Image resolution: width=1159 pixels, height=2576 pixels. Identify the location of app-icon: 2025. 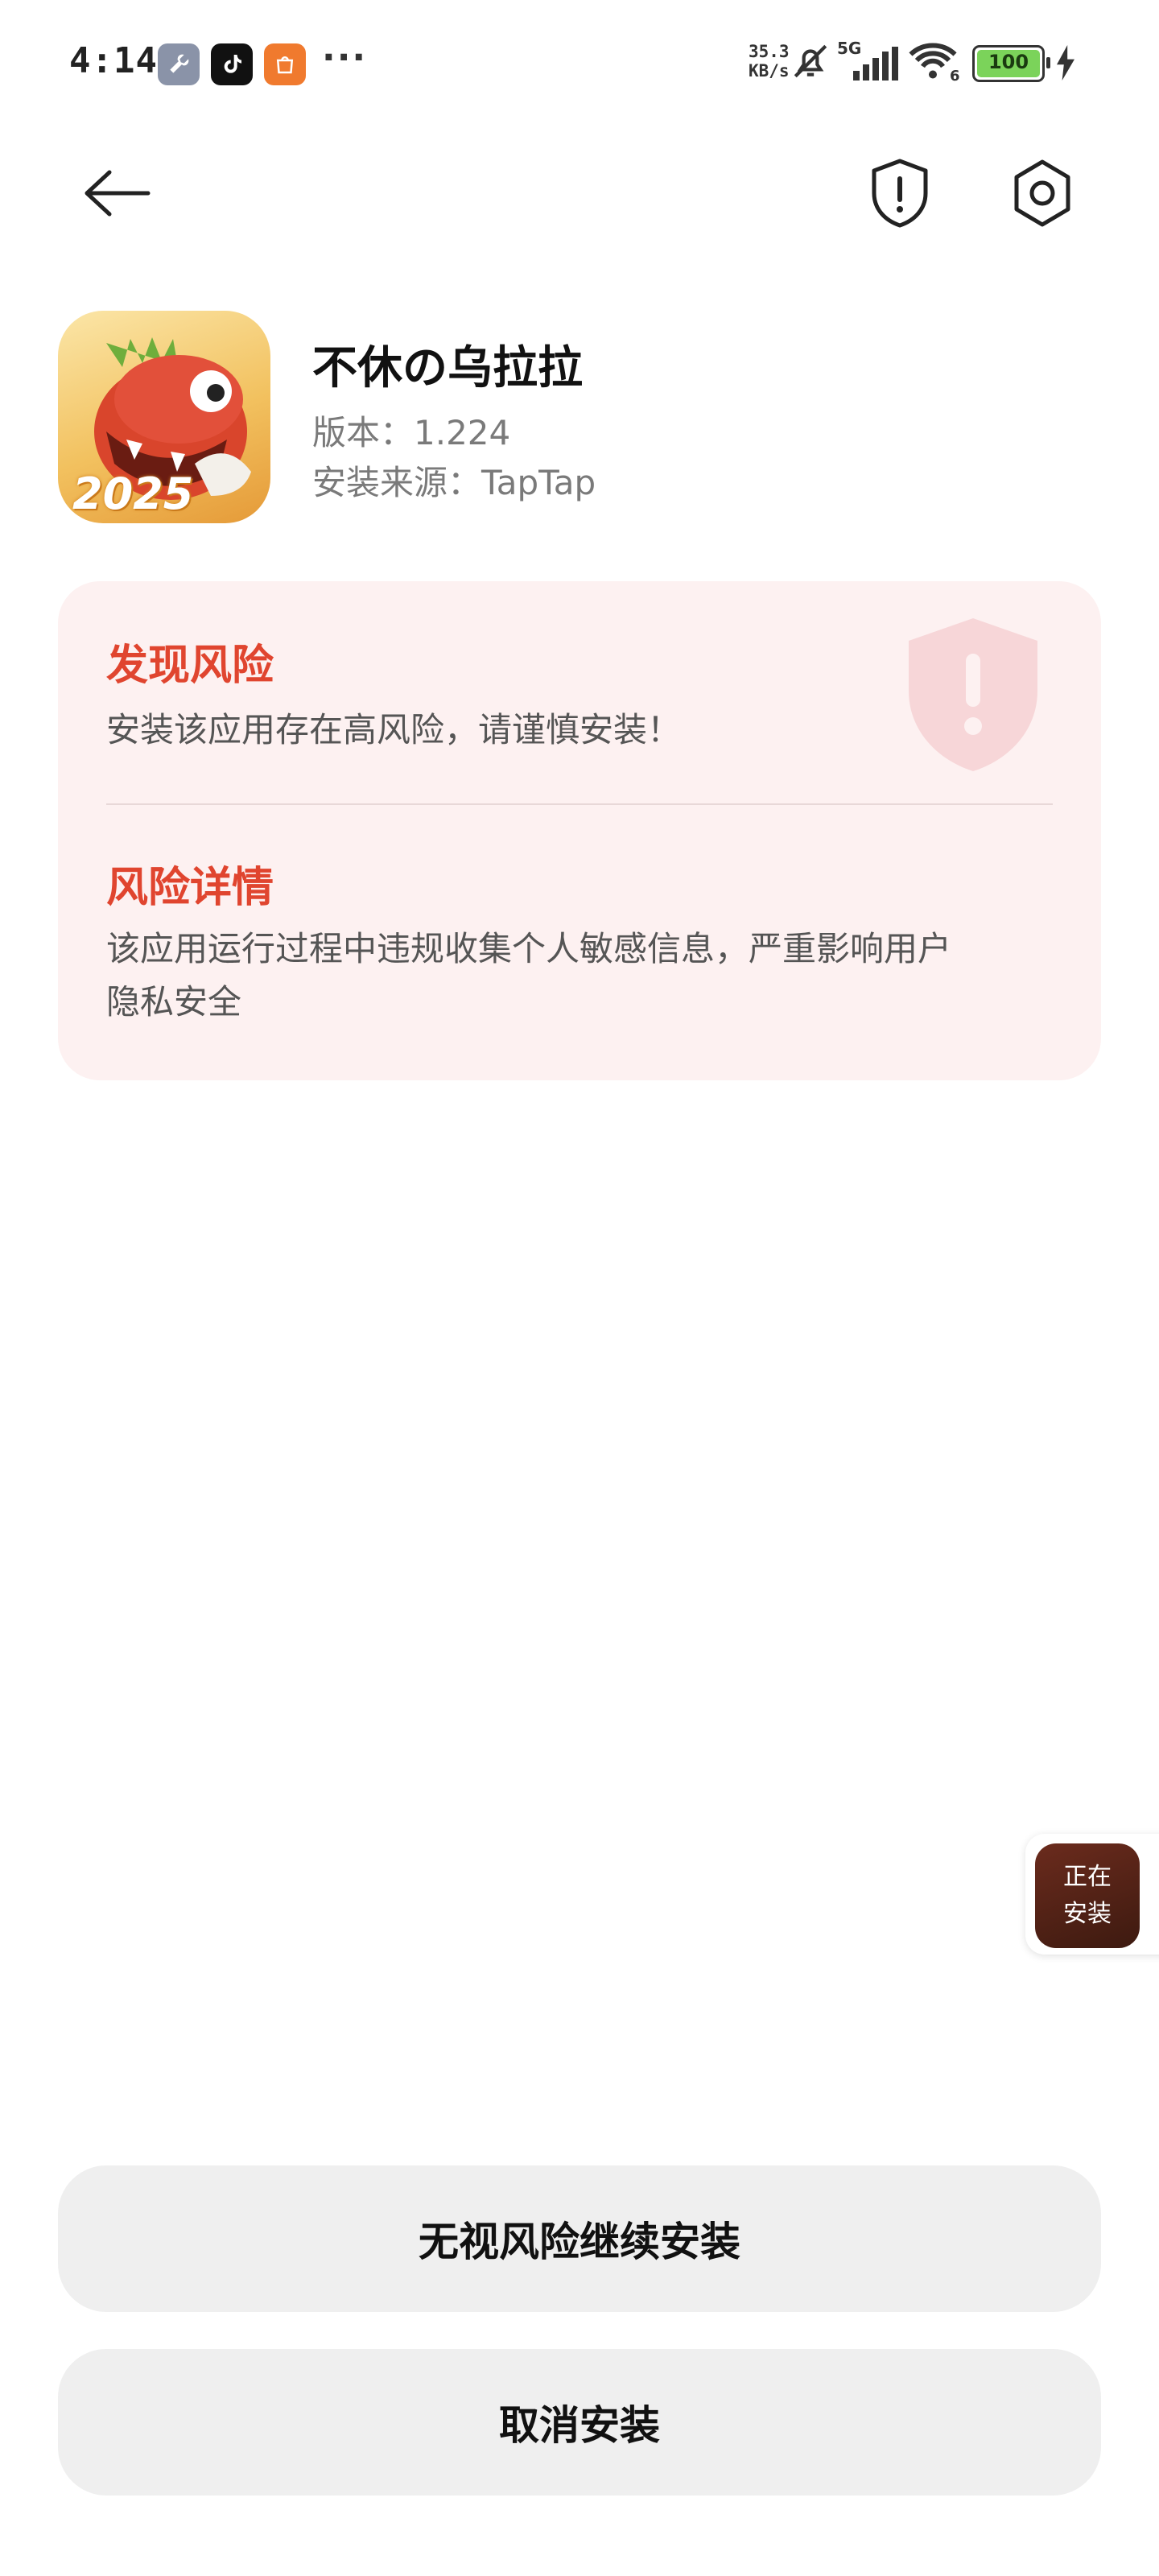
(164, 417).